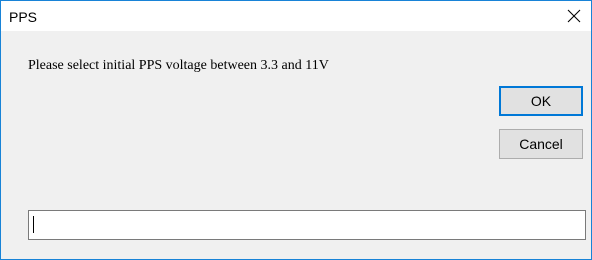 The height and width of the screenshot is (260, 592). Describe the element at coordinates (296, 16) in the screenshot. I see `title-bar: PPS` at that location.